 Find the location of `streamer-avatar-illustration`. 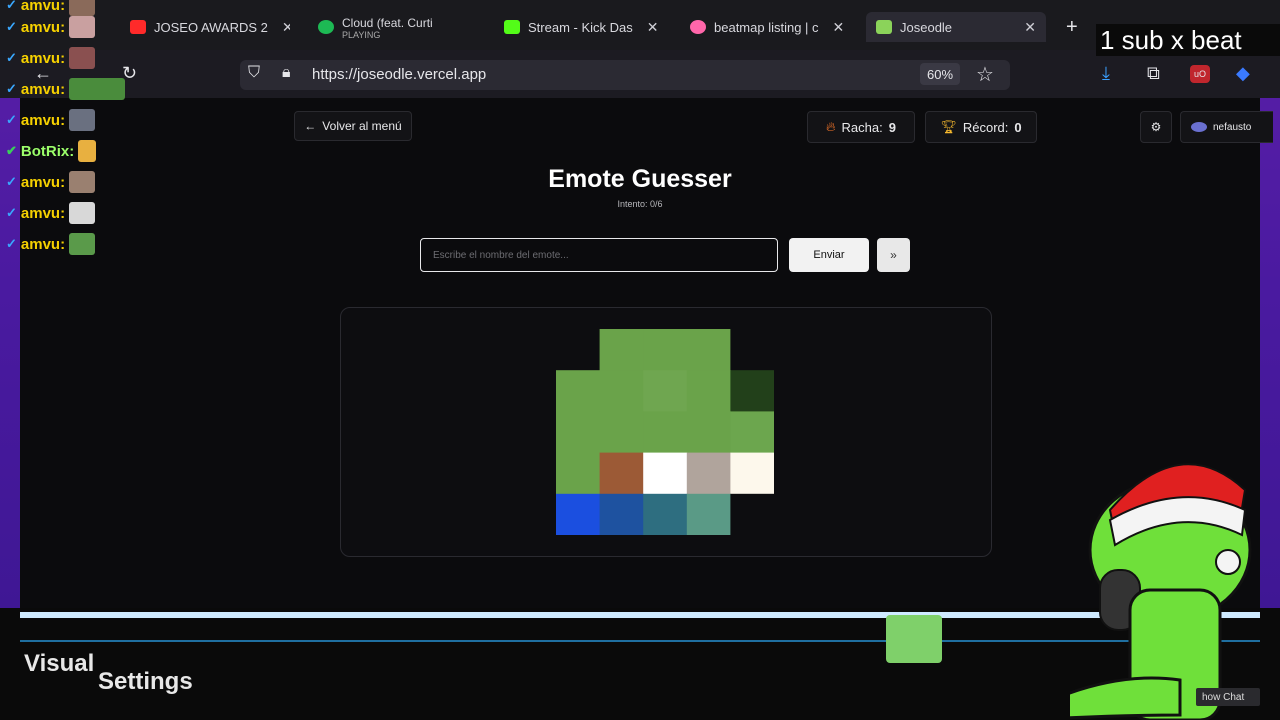

streamer-avatar-illustration is located at coordinates (1161, 591).